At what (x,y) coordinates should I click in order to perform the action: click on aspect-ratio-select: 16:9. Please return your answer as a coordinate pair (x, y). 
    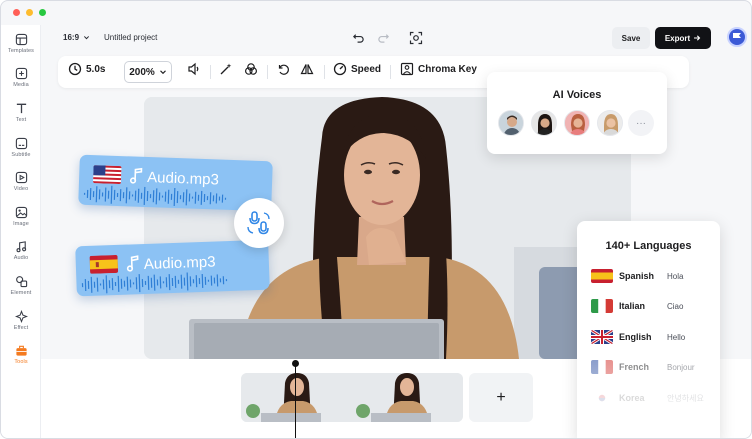
    Looking at the image, I should click on (76, 37).